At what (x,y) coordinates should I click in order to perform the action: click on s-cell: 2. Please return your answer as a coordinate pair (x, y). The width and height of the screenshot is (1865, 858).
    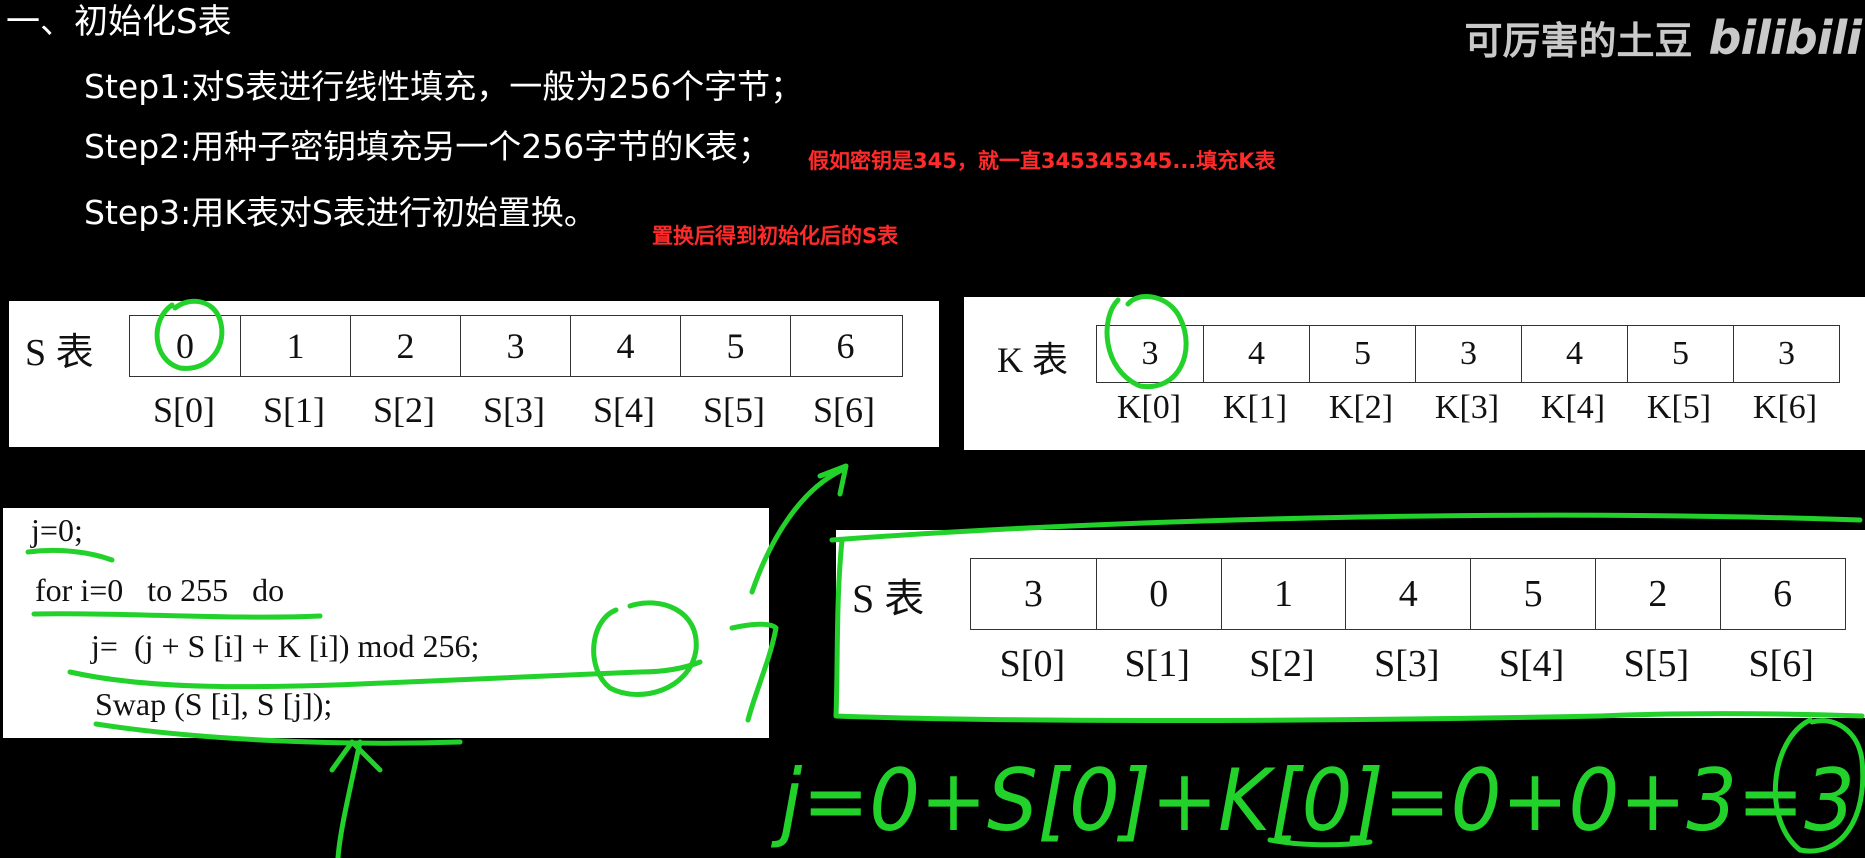
    Looking at the image, I should click on (405, 346).